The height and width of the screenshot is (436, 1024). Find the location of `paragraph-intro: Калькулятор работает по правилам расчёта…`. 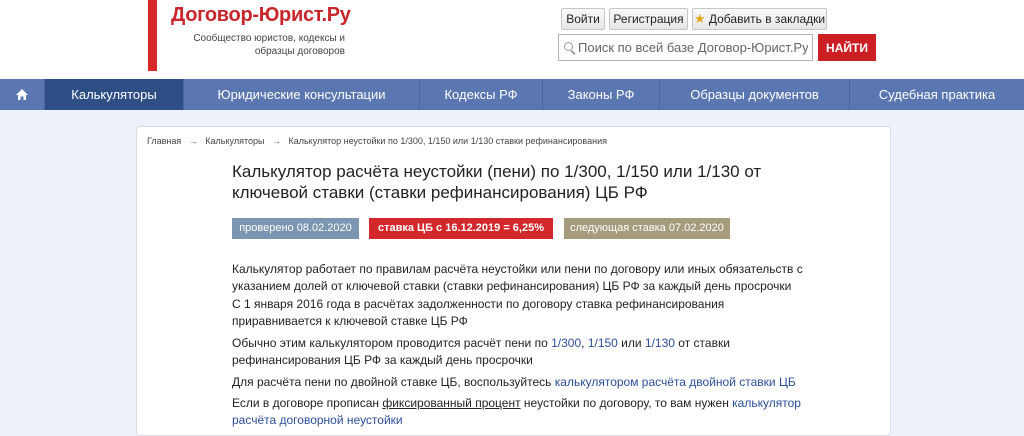

paragraph-intro: Калькулятор работает по правилам расчёта… is located at coordinates (517, 277).